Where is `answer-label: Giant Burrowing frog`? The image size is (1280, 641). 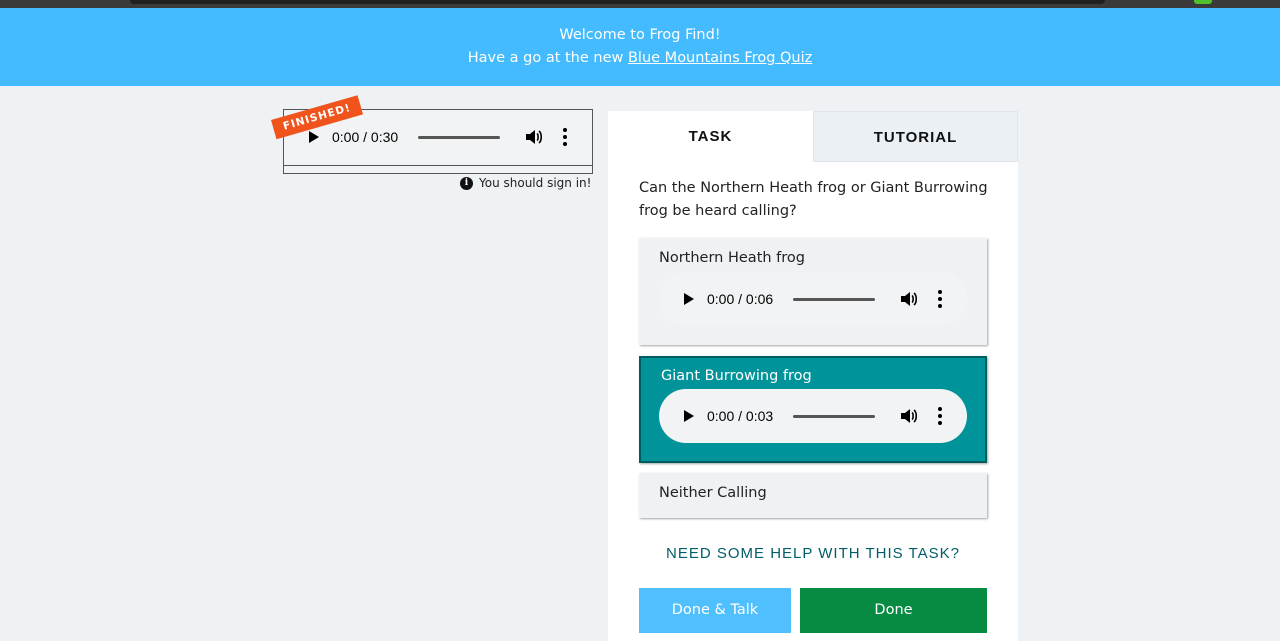
answer-label: Giant Burrowing frog is located at coordinates (736, 376).